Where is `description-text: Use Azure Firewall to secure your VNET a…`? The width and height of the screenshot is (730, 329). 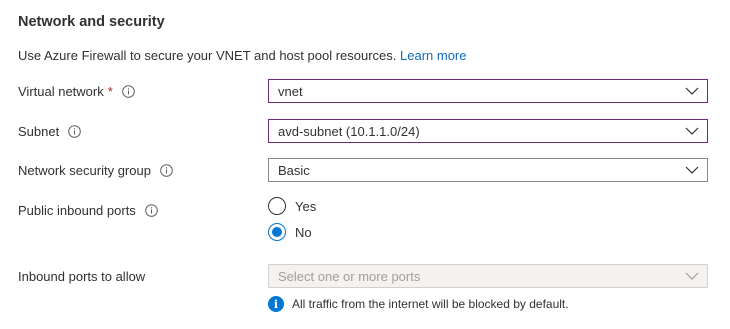
description-text: Use Azure Firewall to secure your VNET a… is located at coordinates (207, 55).